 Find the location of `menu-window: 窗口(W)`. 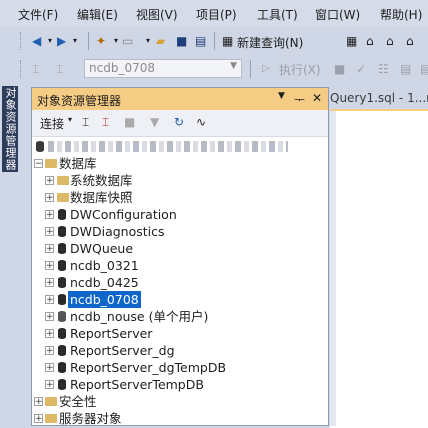

menu-window: 窗口(W) is located at coordinates (337, 14).